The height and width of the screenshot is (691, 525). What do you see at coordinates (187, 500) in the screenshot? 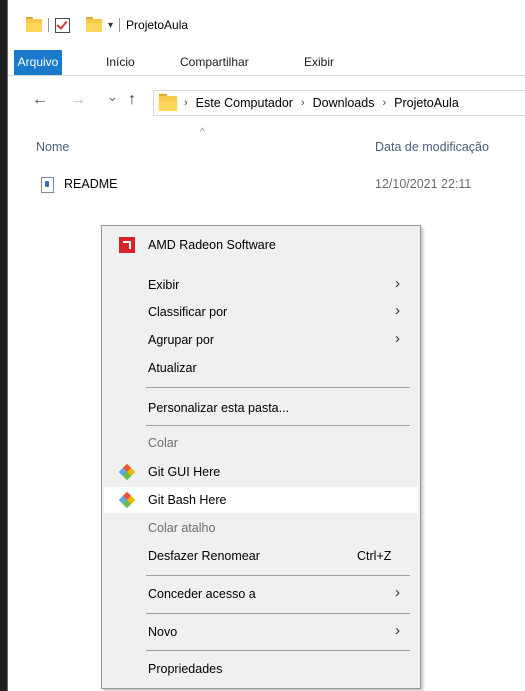
I see `menu-item-label: Git Bash Here` at bounding box center [187, 500].